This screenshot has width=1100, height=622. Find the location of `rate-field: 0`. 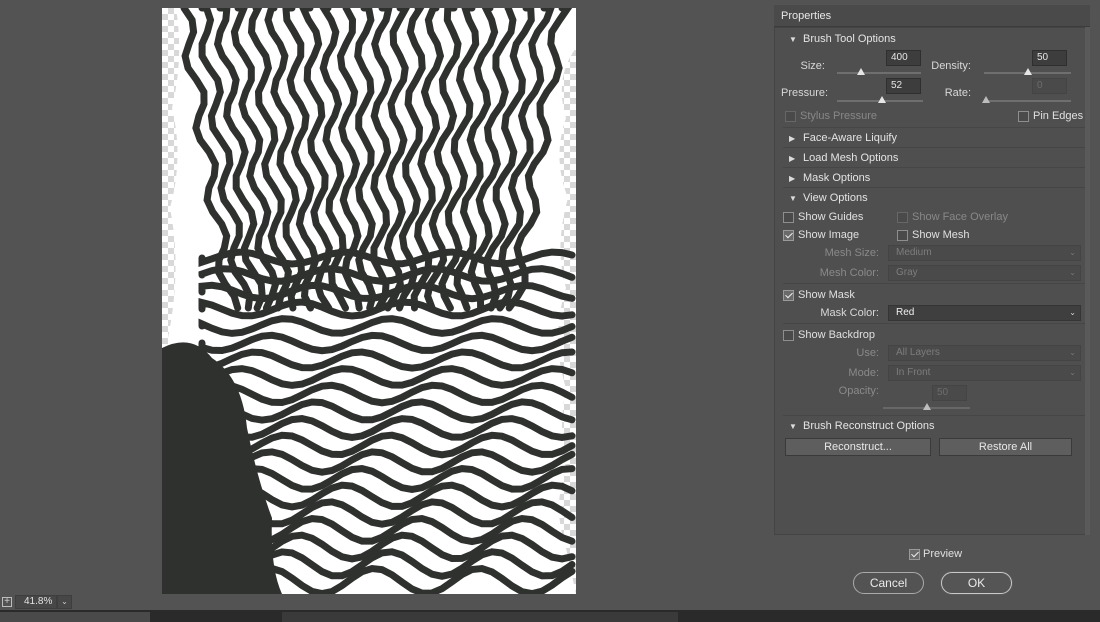

rate-field: 0 is located at coordinates (1049, 86).